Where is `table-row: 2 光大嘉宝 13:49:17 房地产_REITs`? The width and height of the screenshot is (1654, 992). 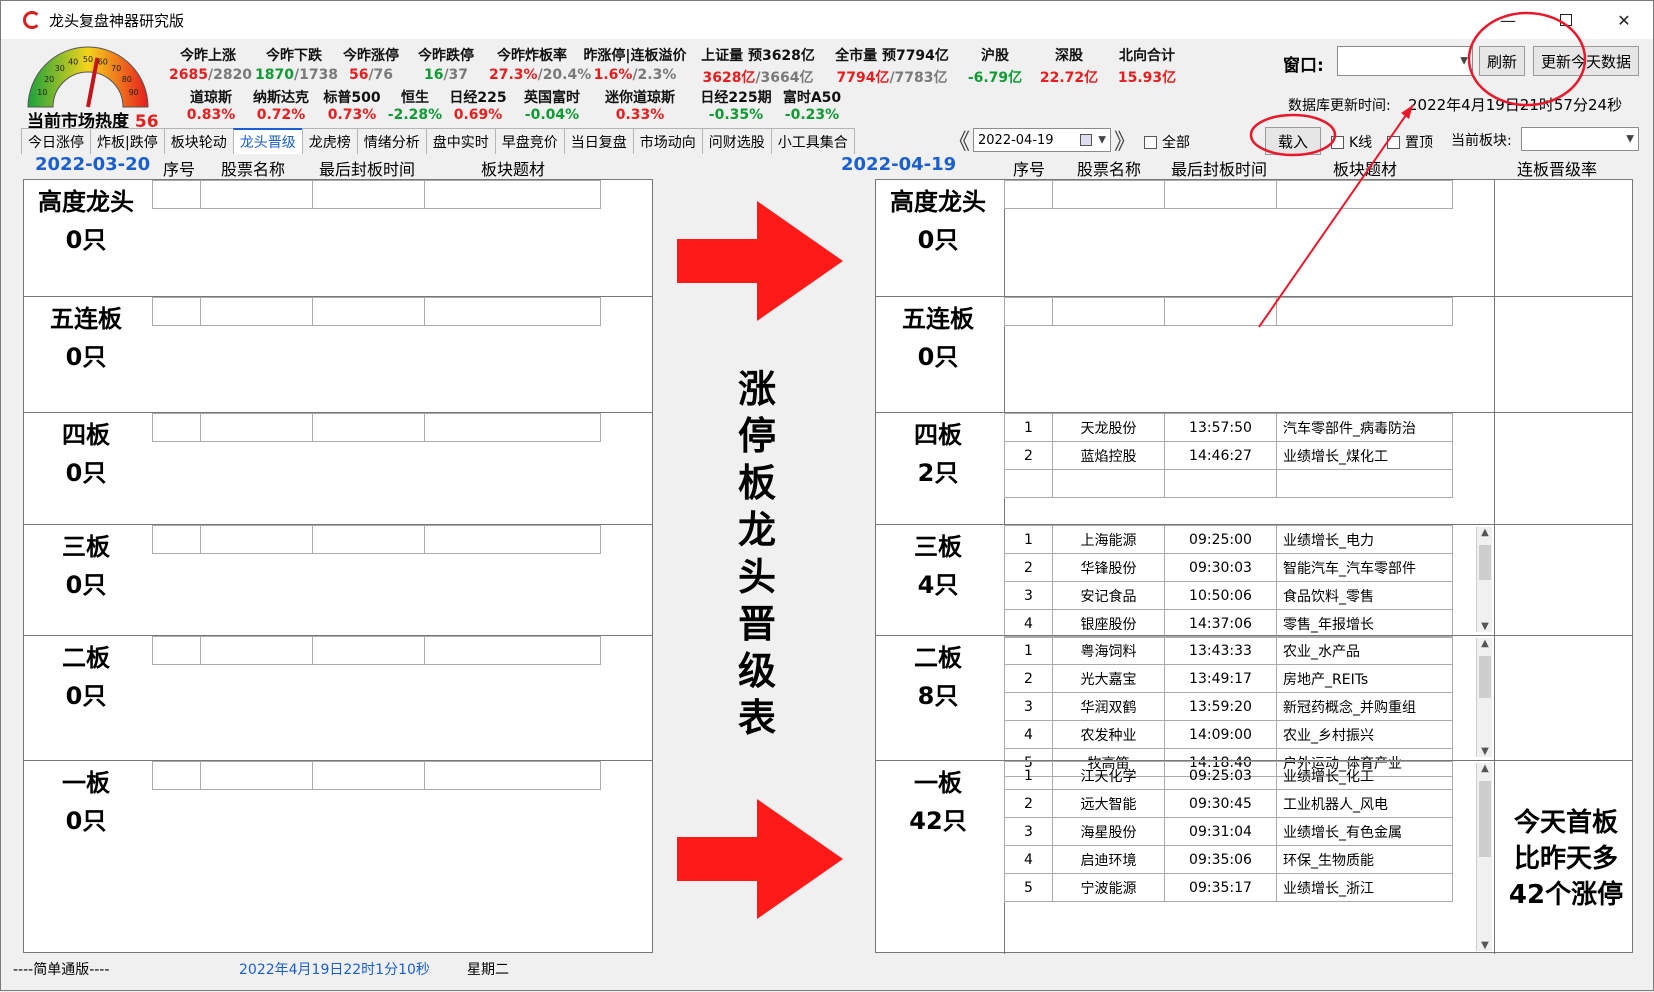 table-row: 2 光大嘉宝 13:49:17 房地产_REITs is located at coordinates (1229, 679).